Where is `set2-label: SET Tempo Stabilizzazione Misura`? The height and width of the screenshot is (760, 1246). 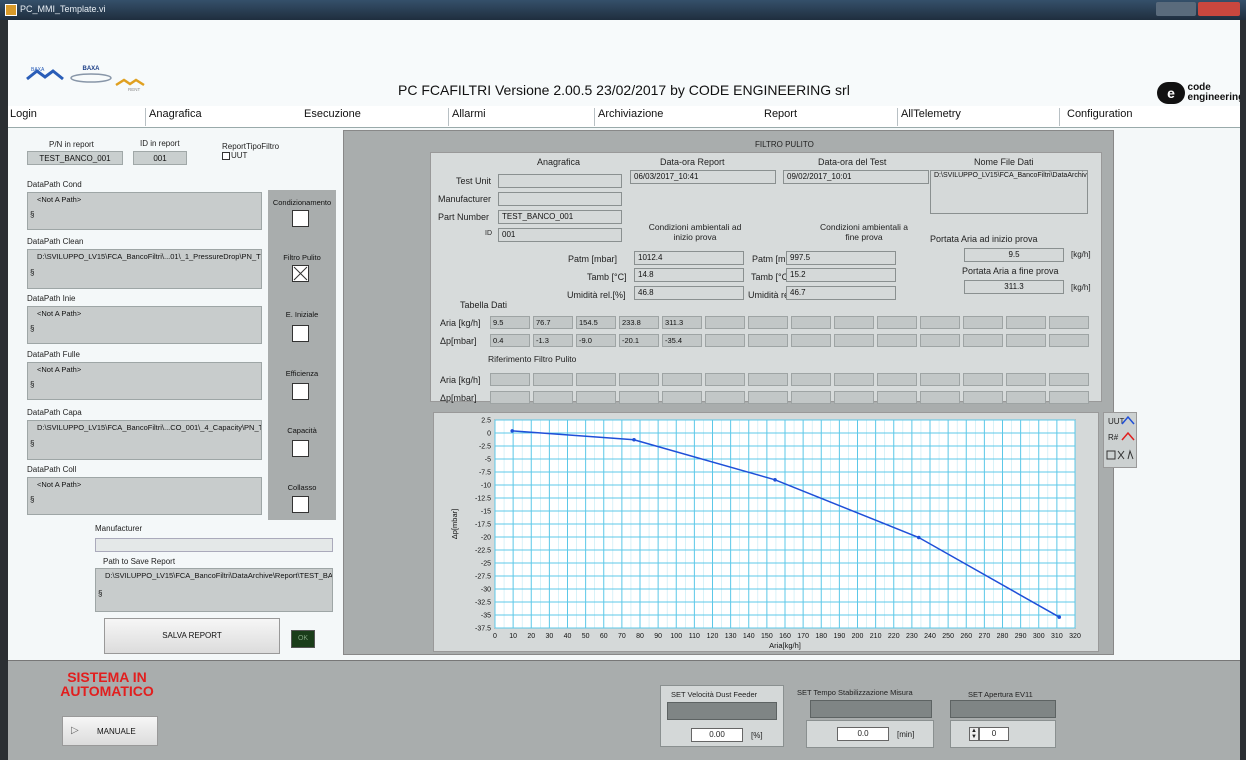
set2-label: SET Tempo Stabilizzazione Misura is located at coordinates (855, 692).